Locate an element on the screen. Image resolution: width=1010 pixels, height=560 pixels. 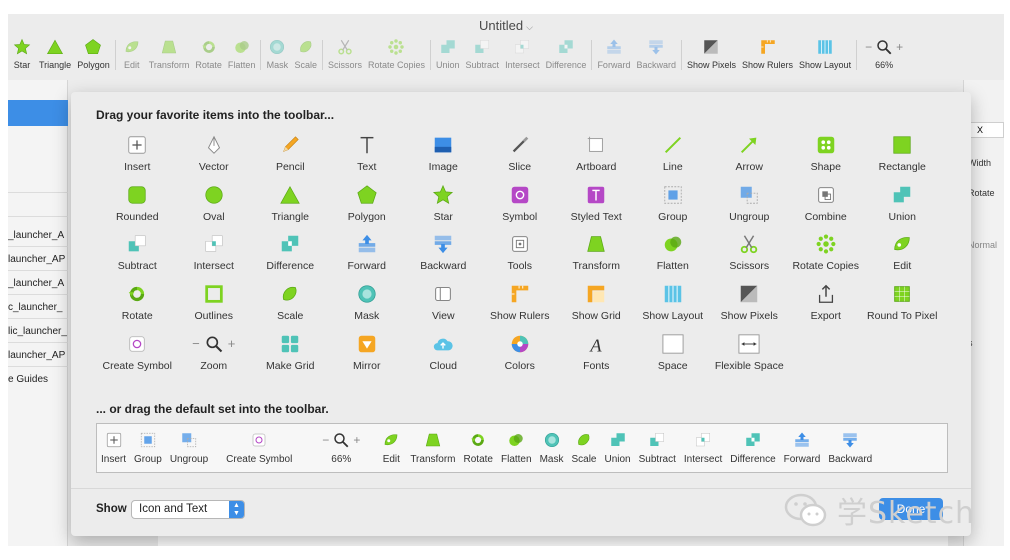
guides-row: e Guides is located at coordinates (38, 379).